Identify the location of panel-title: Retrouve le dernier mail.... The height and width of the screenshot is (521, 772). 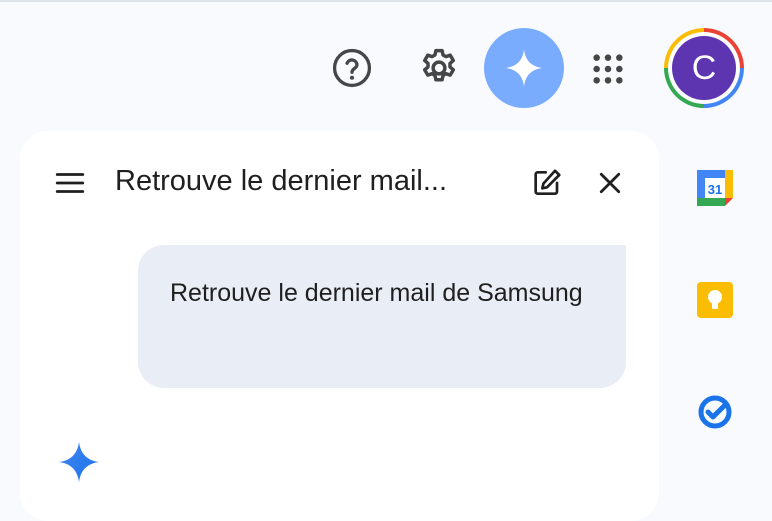
(281, 181).